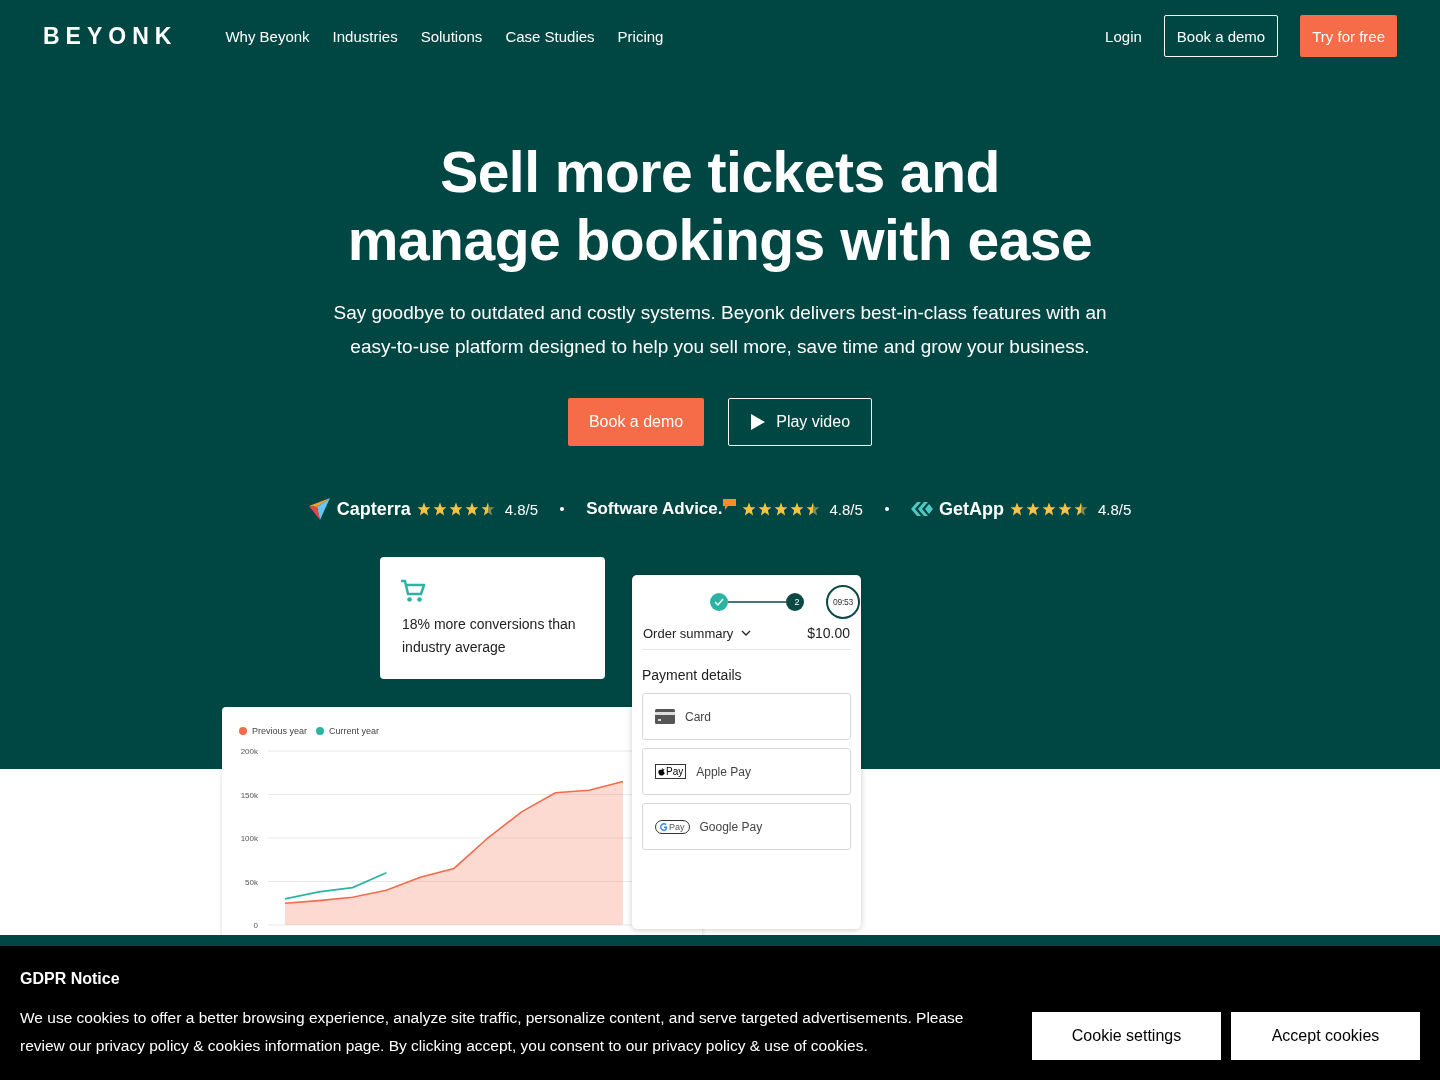 The height and width of the screenshot is (1080, 1440). What do you see at coordinates (255, 925) in the screenshot?
I see `axis-tick-label: 0` at bounding box center [255, 925].